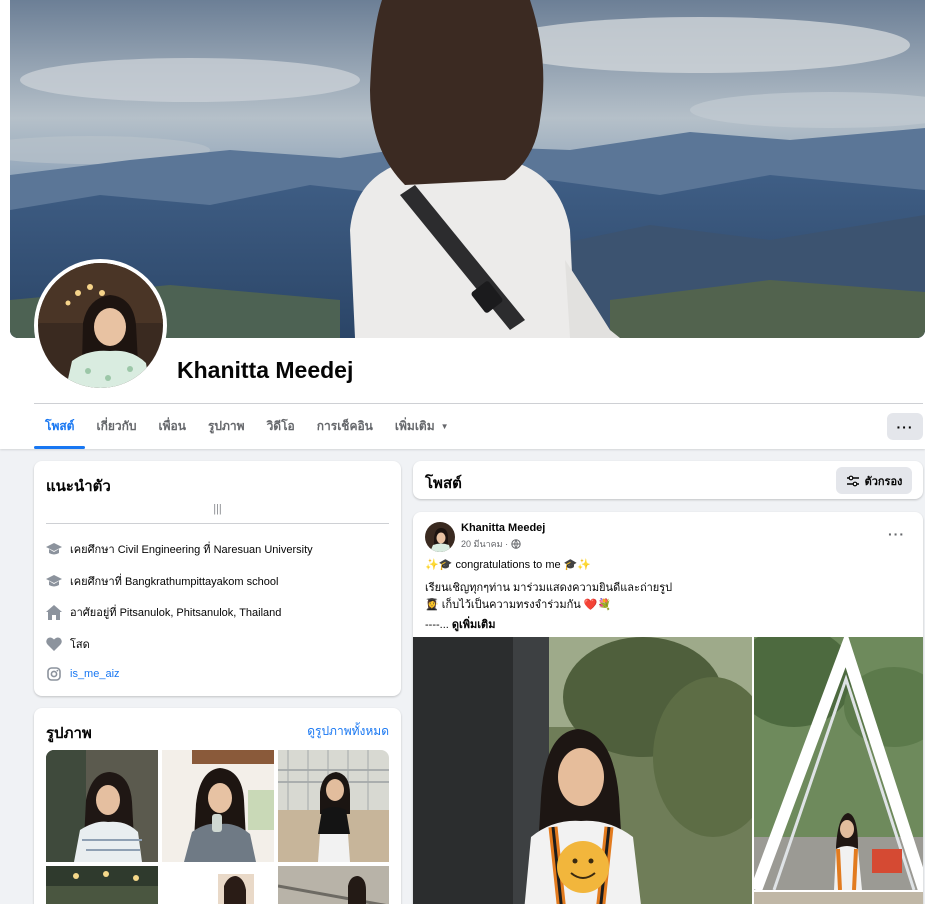  I want to click on post-author-avatar, so click(440, 537).